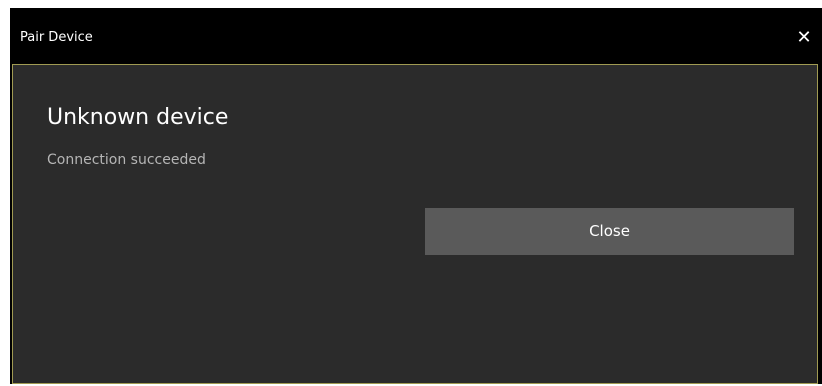 Image resolution: width=822 pixels, height=386 pixels. Describe the element at coordinates (804, 38) in the screenshot. I see `close-icon: ✕` at that location.